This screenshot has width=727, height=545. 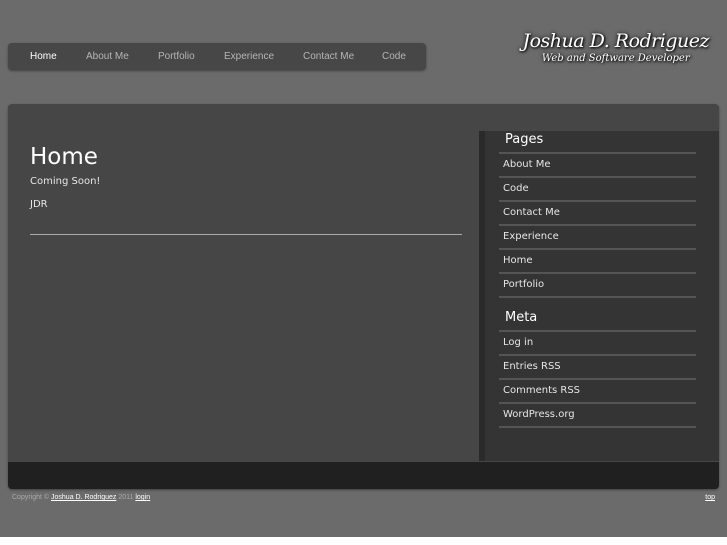 I want to click on author-link: Joshua D. Rodriguez, so click(x=83, y=497).